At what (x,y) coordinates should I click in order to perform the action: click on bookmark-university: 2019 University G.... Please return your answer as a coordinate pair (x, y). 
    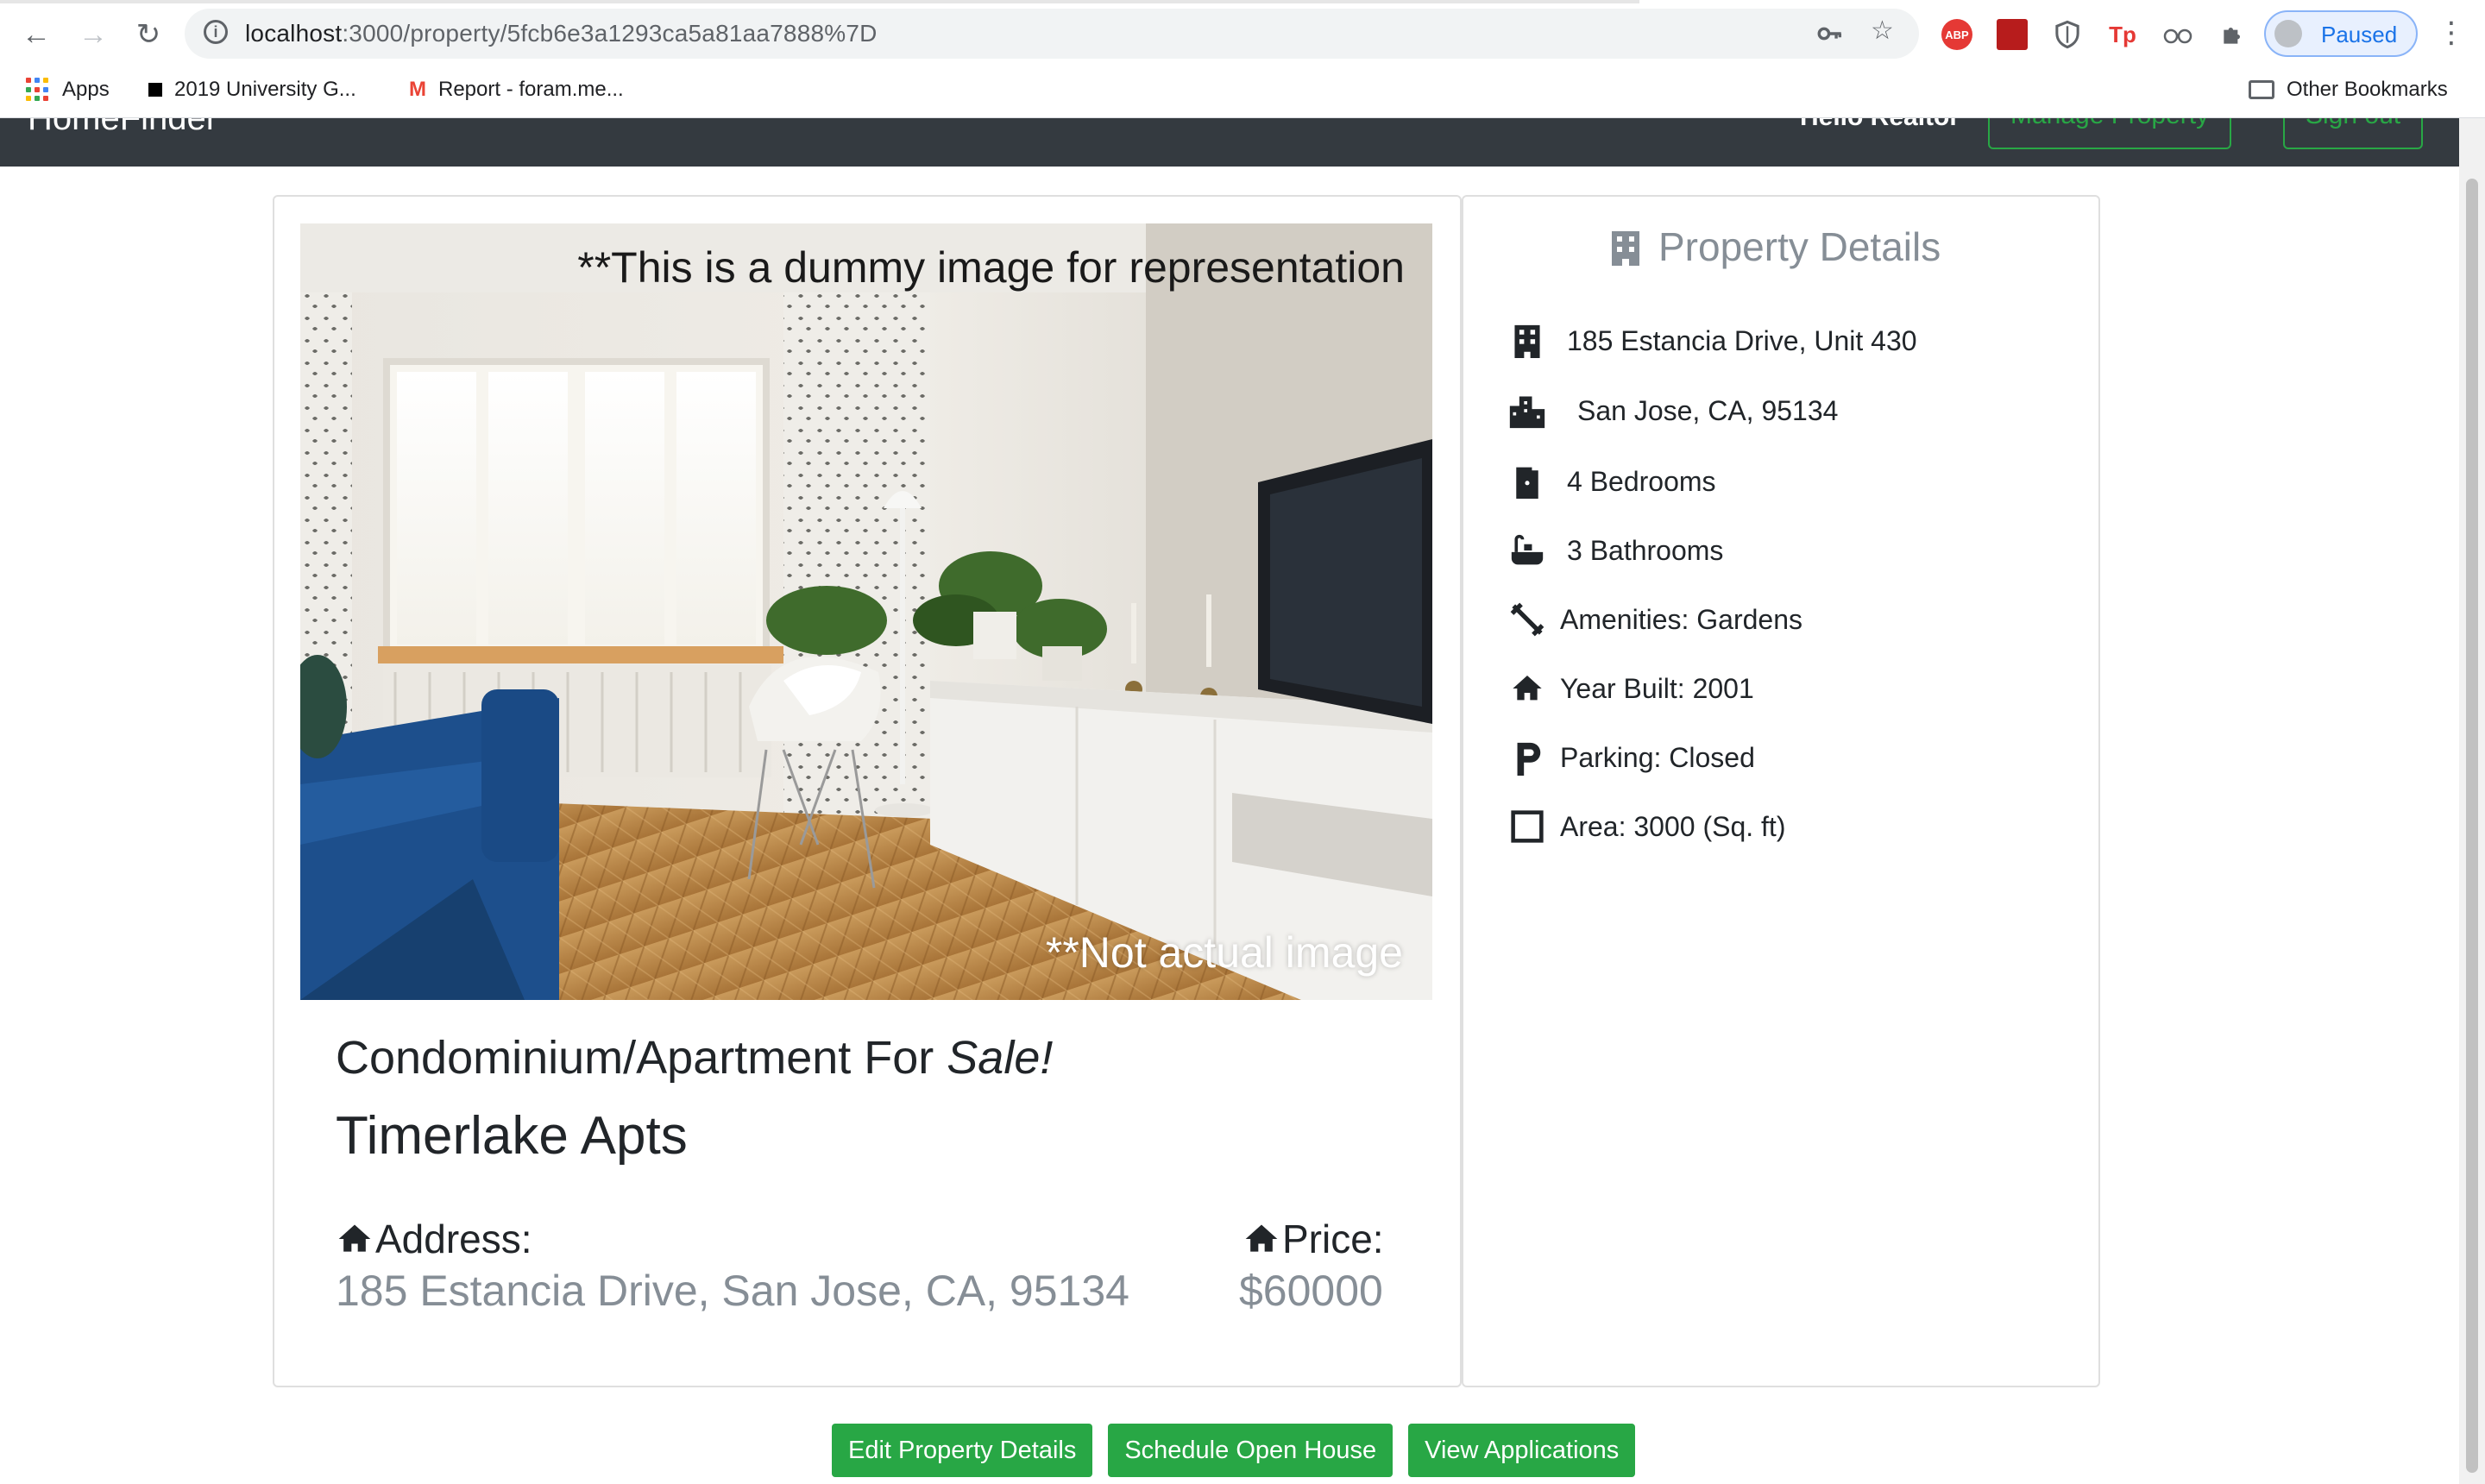
    Looking at the image, I should click on (252, 90).